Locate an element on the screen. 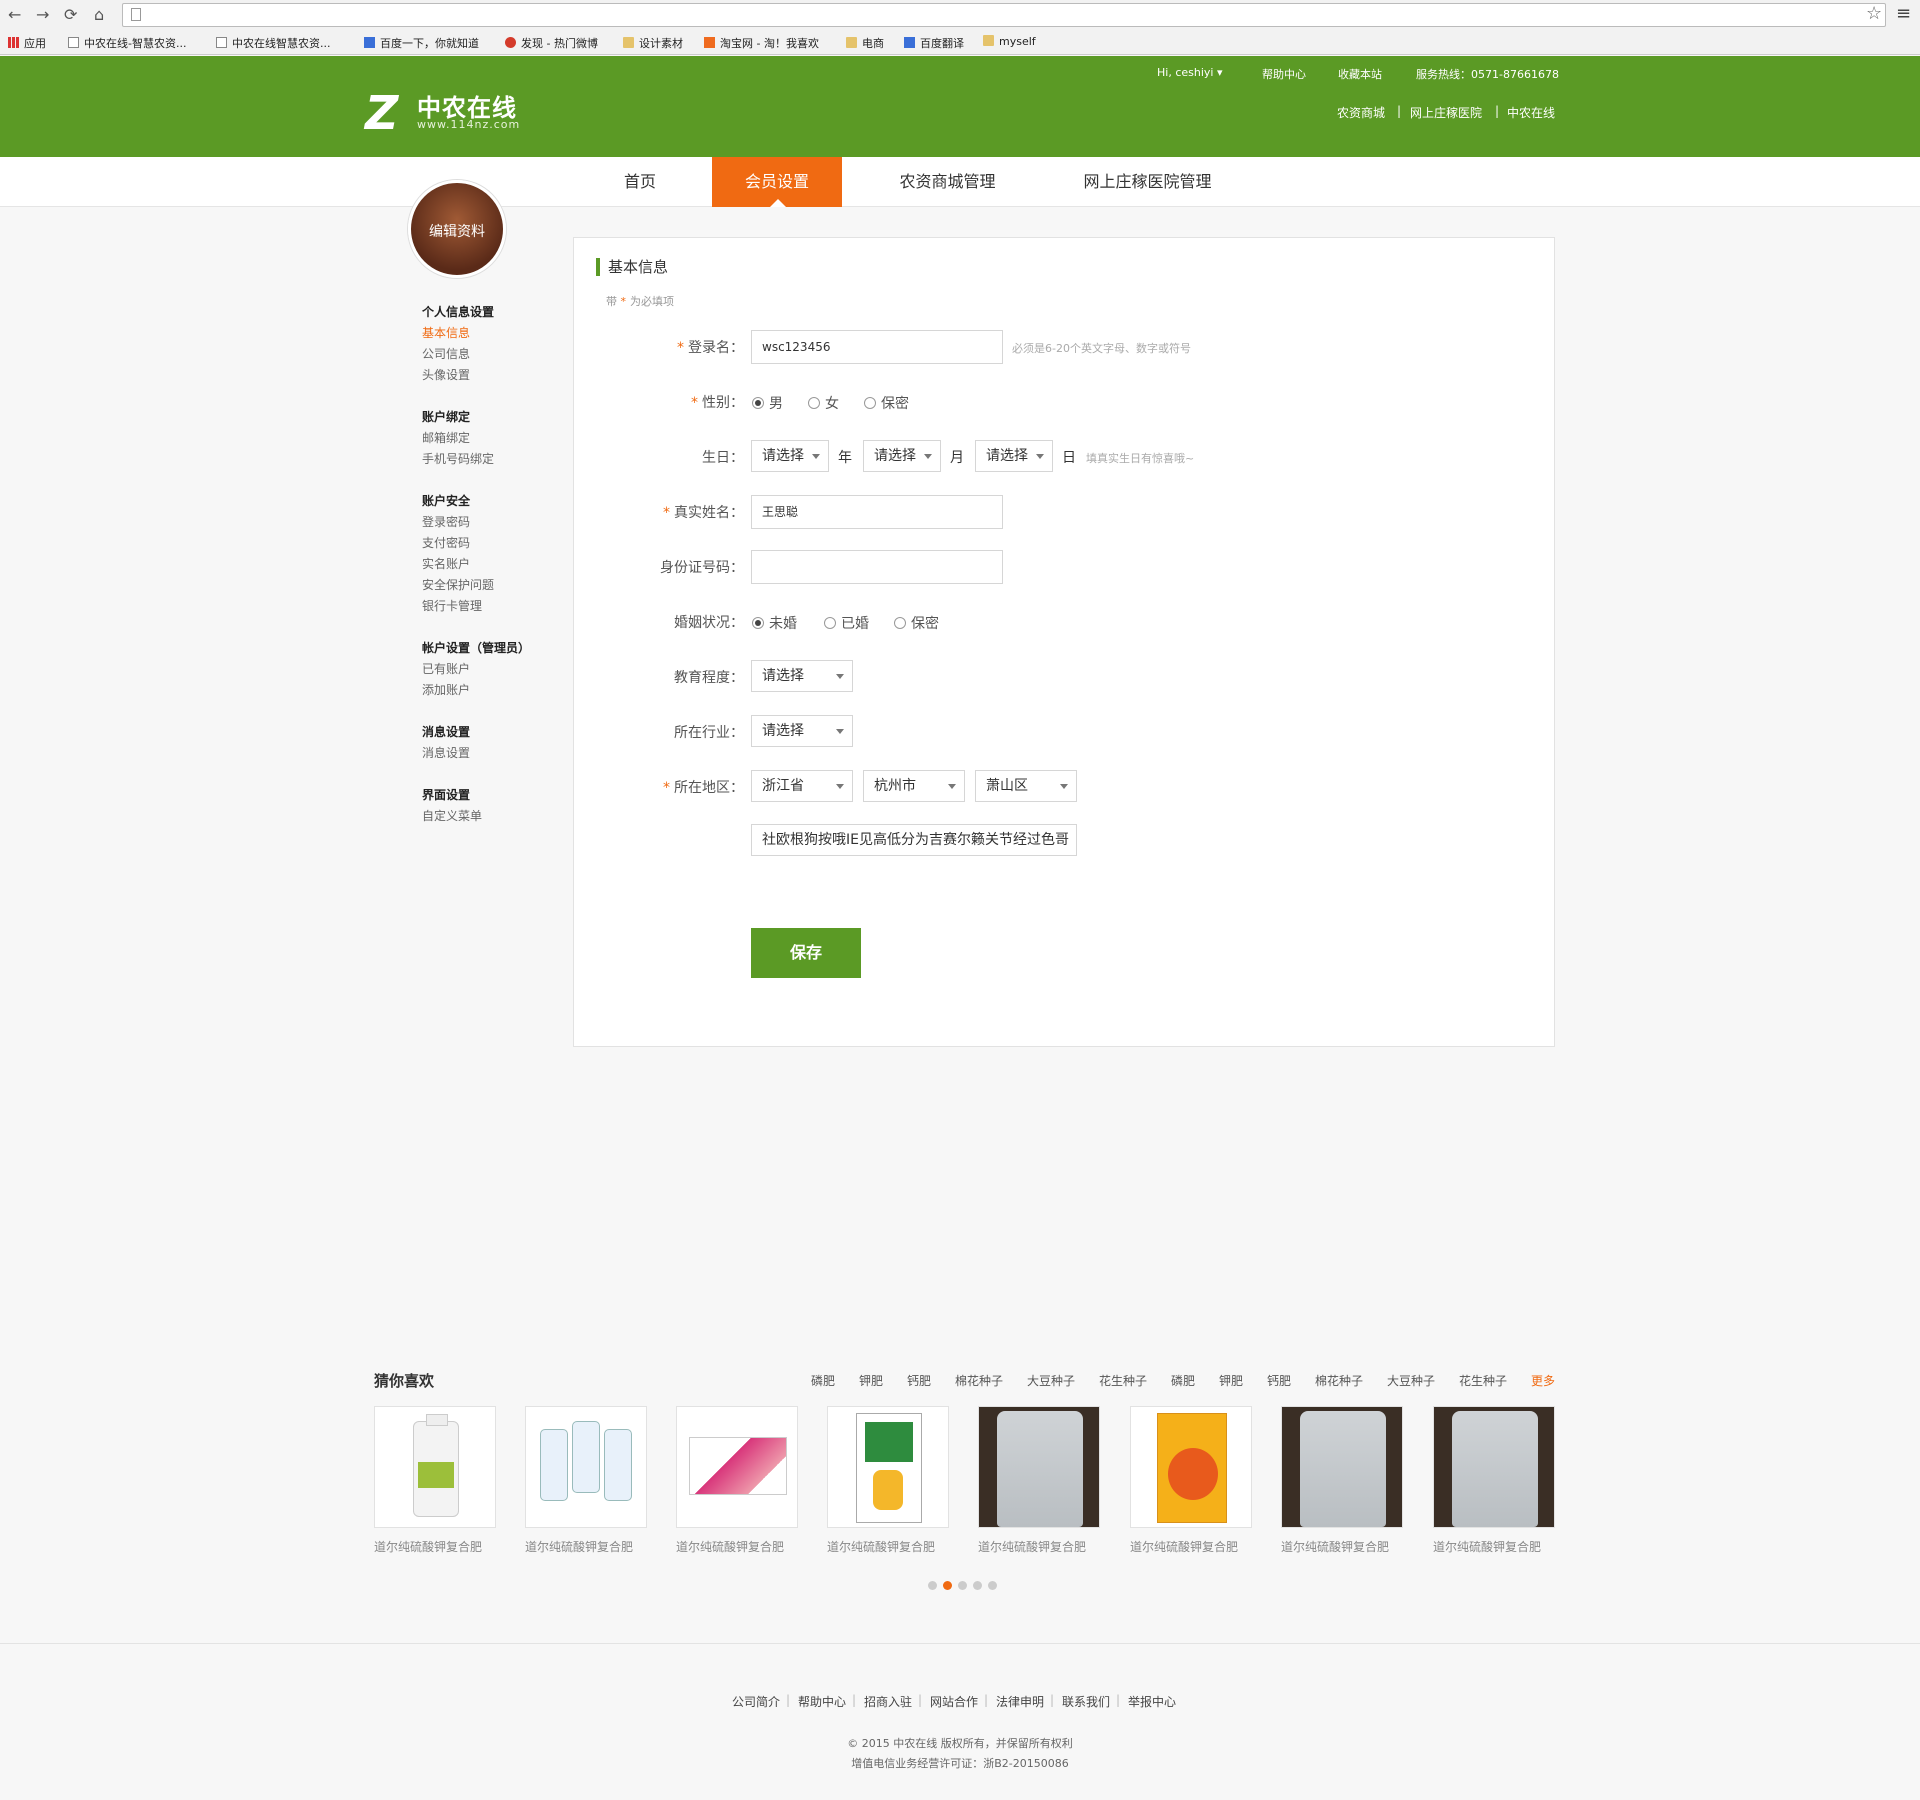 Image resolution: width=1920 pixels, height=1800 pixels. sidebar-item-custom-menu: 自定义菜单 is located at coordinates (452, 815).